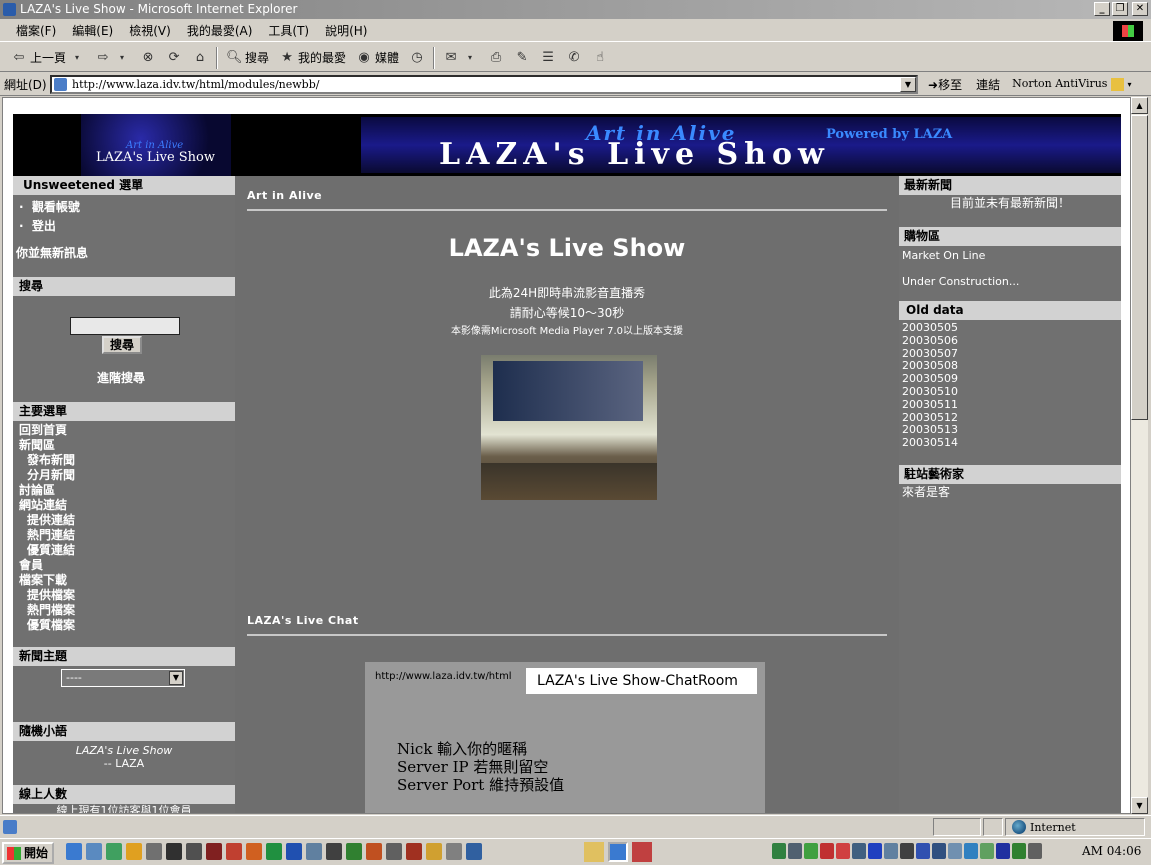  What do you see at coordinates (47, 430) in the screenshot?
I see `main-menu-item: 回到首頁` at bounding box center [47, 430].